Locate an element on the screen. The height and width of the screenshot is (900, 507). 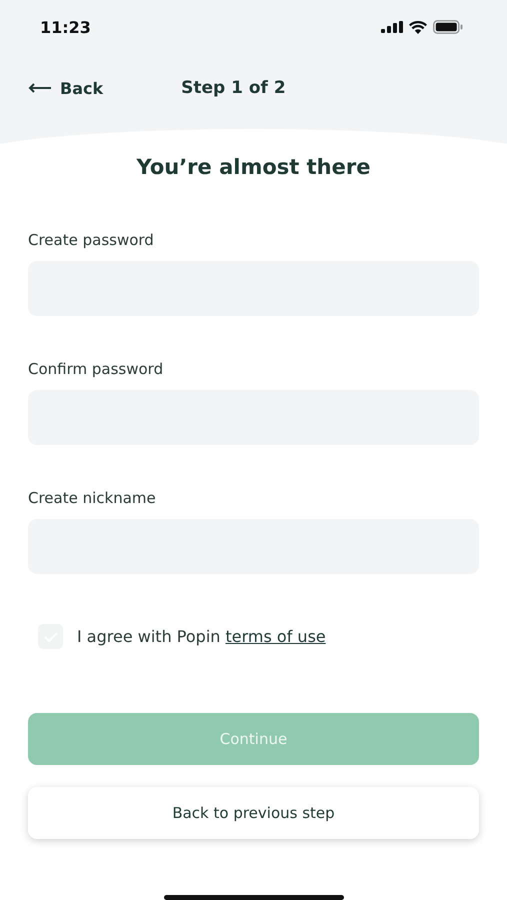
status-time: 11:23 is located at coordinates (65, 27).